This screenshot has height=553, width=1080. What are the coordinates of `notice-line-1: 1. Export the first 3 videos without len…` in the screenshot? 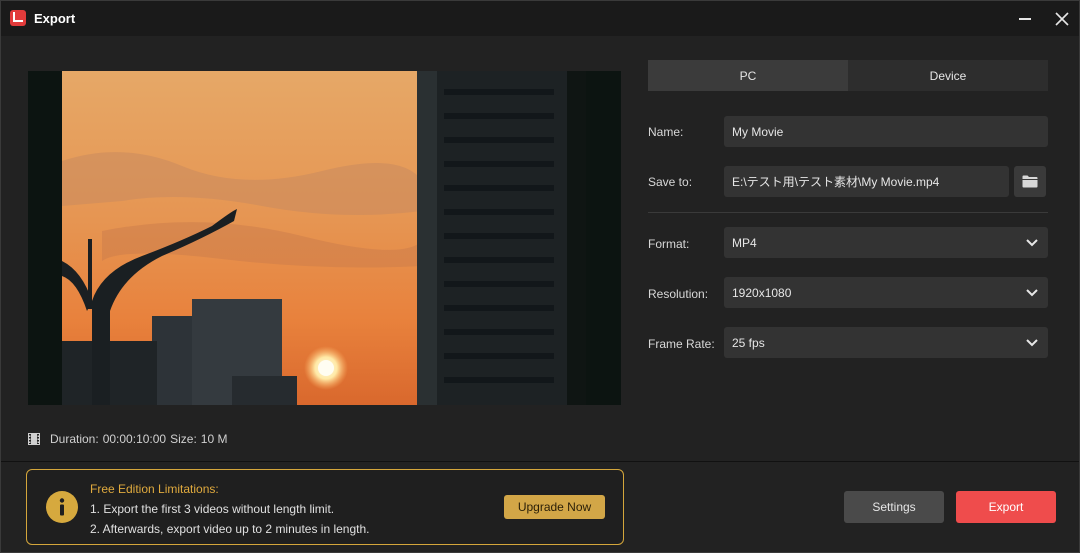 It's located at (212, 509).